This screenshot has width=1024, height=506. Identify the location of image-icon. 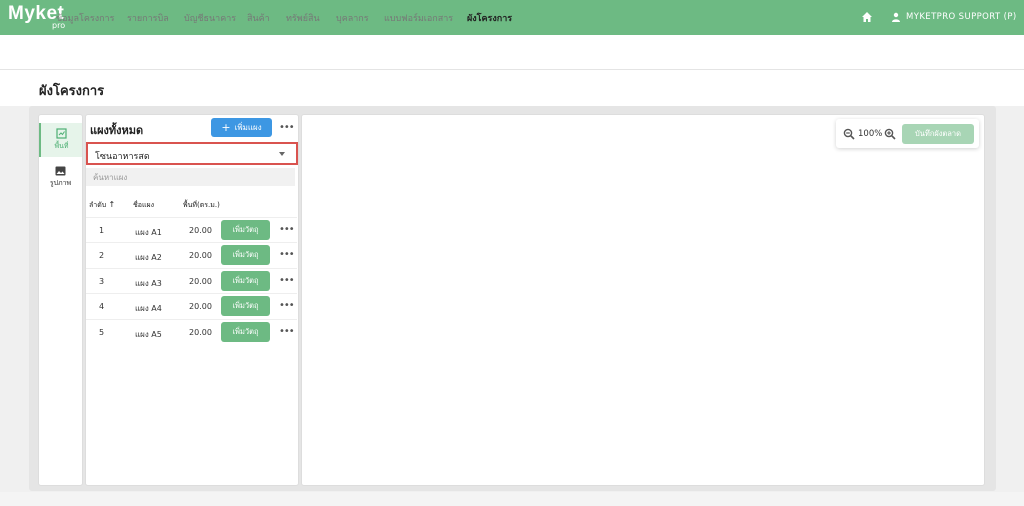
(60, 171).